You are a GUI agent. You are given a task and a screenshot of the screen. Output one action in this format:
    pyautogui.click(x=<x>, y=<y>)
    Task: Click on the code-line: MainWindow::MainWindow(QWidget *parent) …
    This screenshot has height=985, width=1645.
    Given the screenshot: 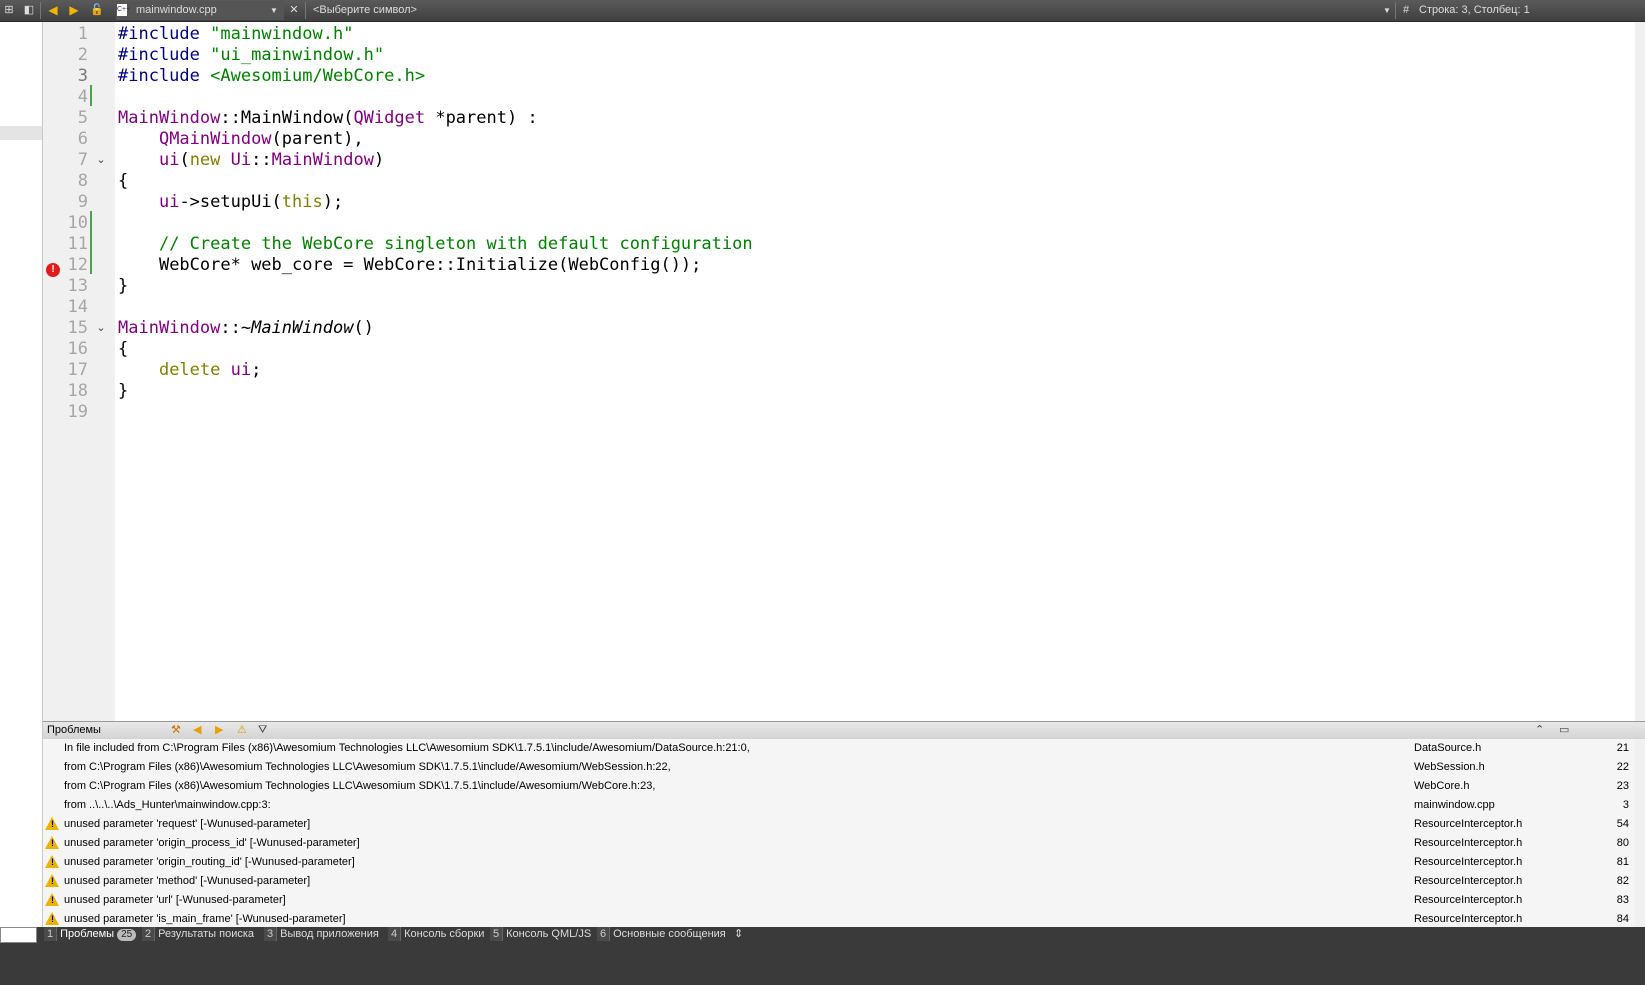 What is the action you would take?
    pyautogui.click(x=328, y=118)
    